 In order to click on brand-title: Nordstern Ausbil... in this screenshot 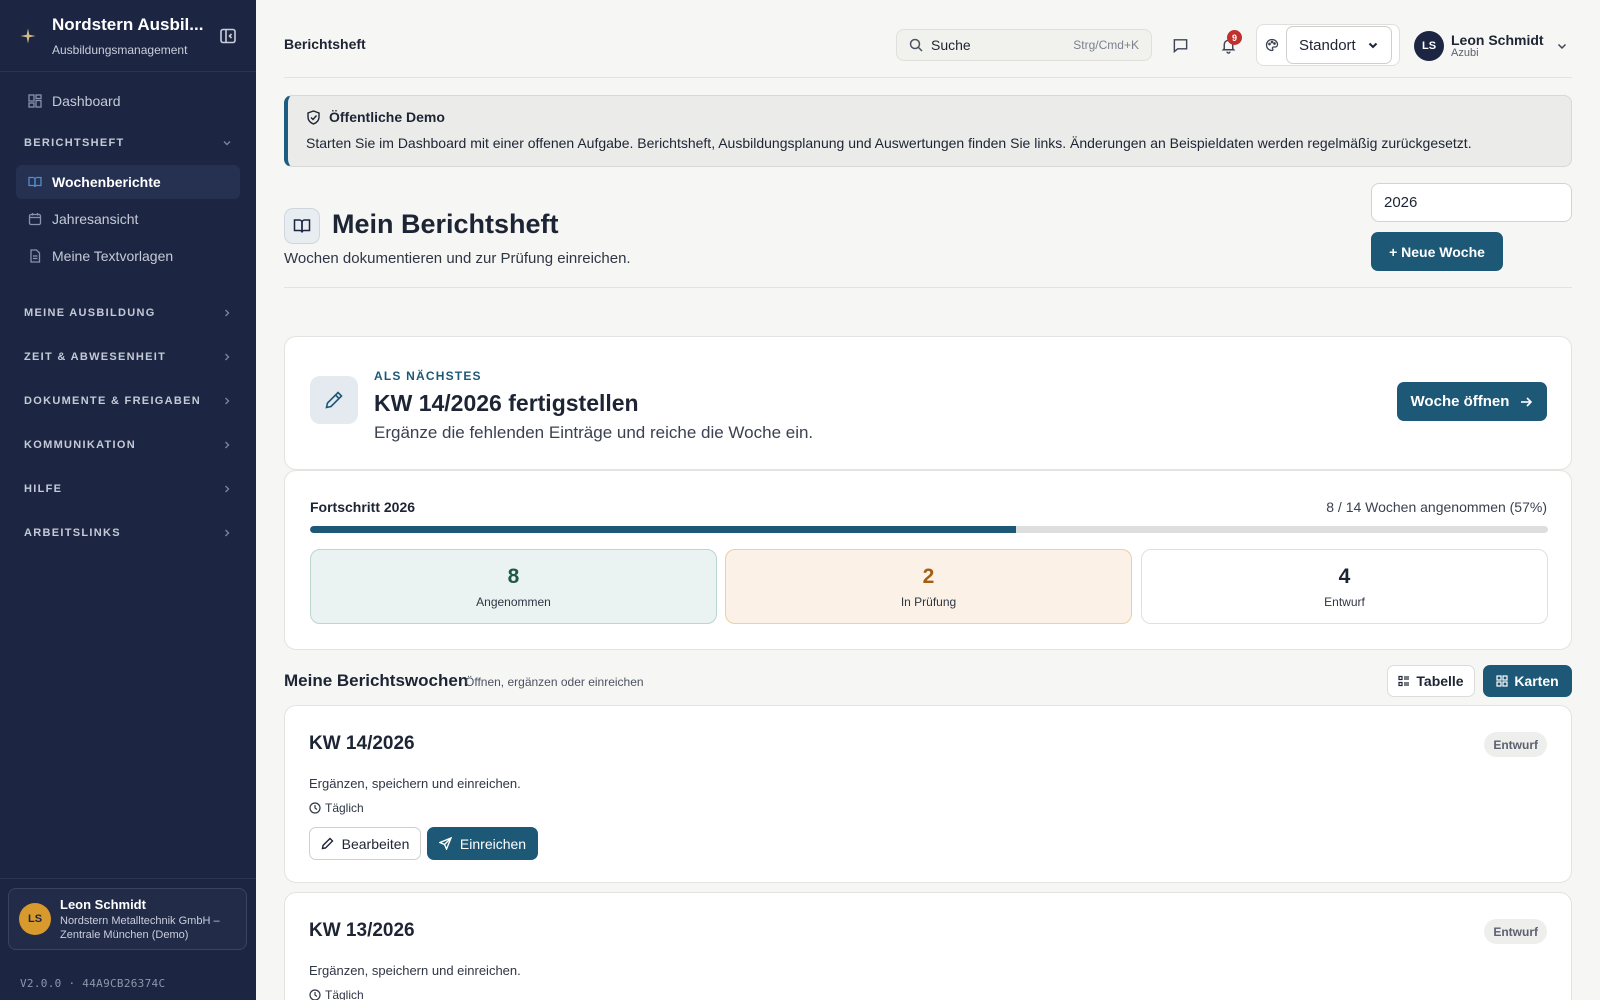, I will do `click(128, 24)`.